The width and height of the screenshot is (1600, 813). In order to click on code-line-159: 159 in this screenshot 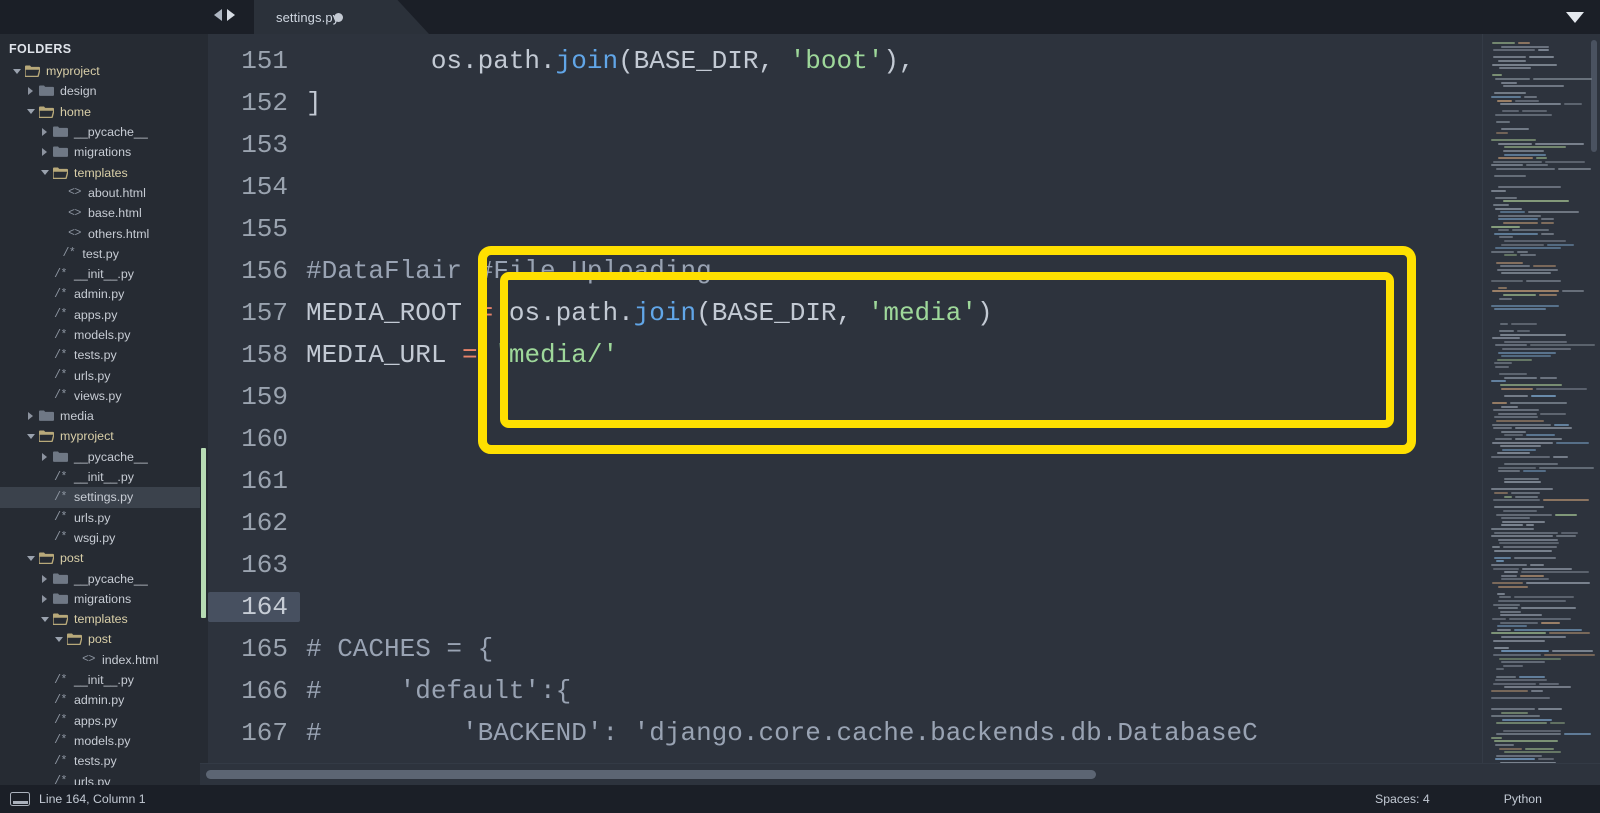, I will do `click(845, 397)`.